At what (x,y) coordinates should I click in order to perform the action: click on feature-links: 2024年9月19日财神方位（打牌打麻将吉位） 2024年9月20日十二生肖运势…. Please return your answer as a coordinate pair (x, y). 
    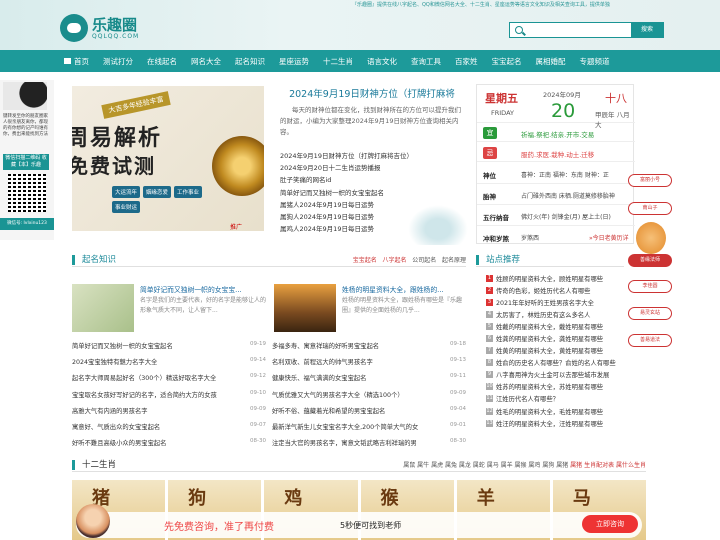
    Looking at the image, I should click on (372, 192).